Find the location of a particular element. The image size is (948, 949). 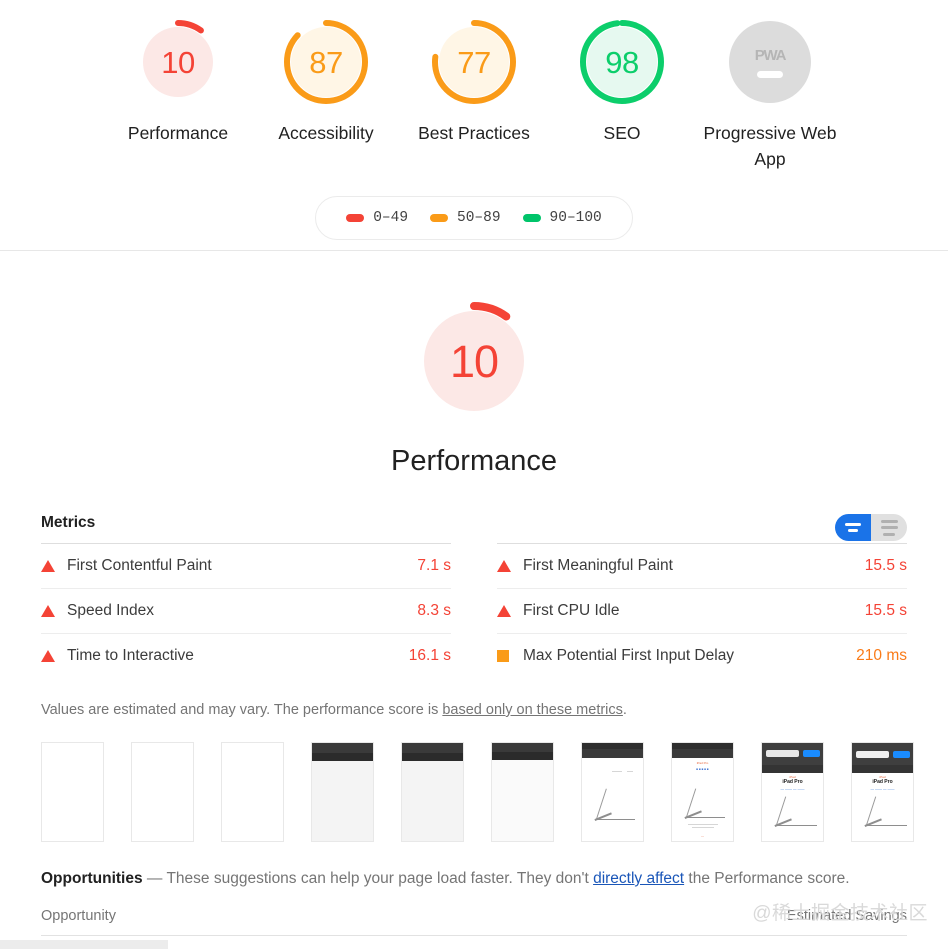

pwa-badge-wrap: PWA is located at coordinates (770, 62).